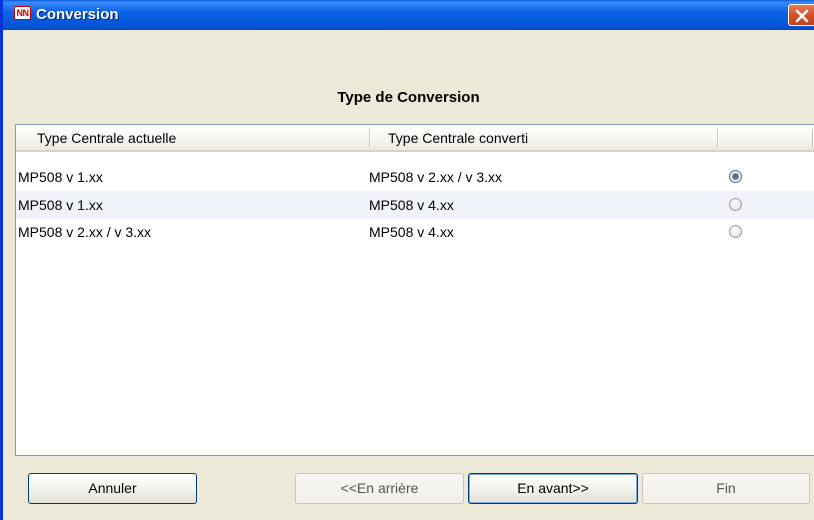  I want to click on close-icon, so click(802, 16).